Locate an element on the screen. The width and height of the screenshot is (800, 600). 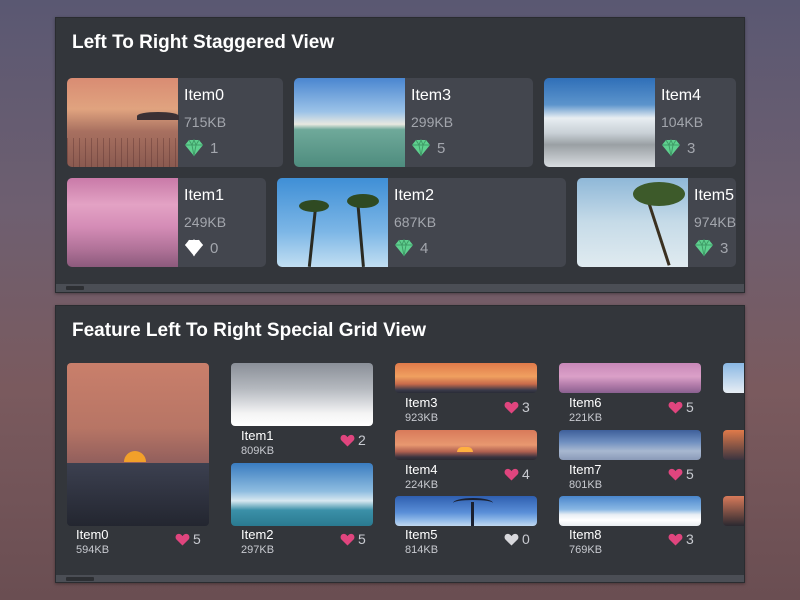
item4-size: 104KB is located at coordinates (682, 122).